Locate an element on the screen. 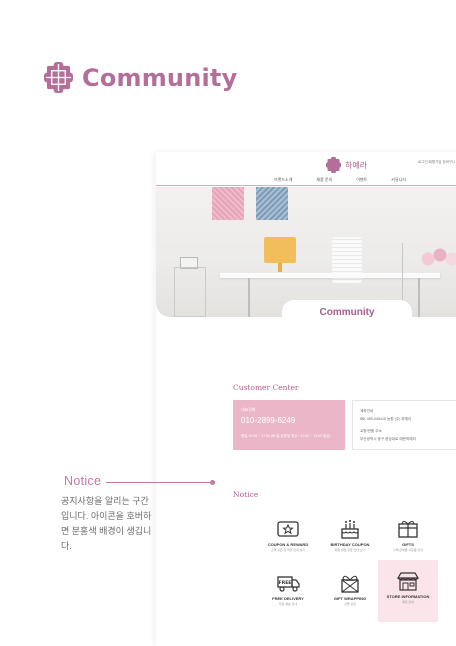  notice-item-coupon: COUPON & REWARD 고객 쿠폰 및 적립 안내 보기 is located at coordinates (288, 540).